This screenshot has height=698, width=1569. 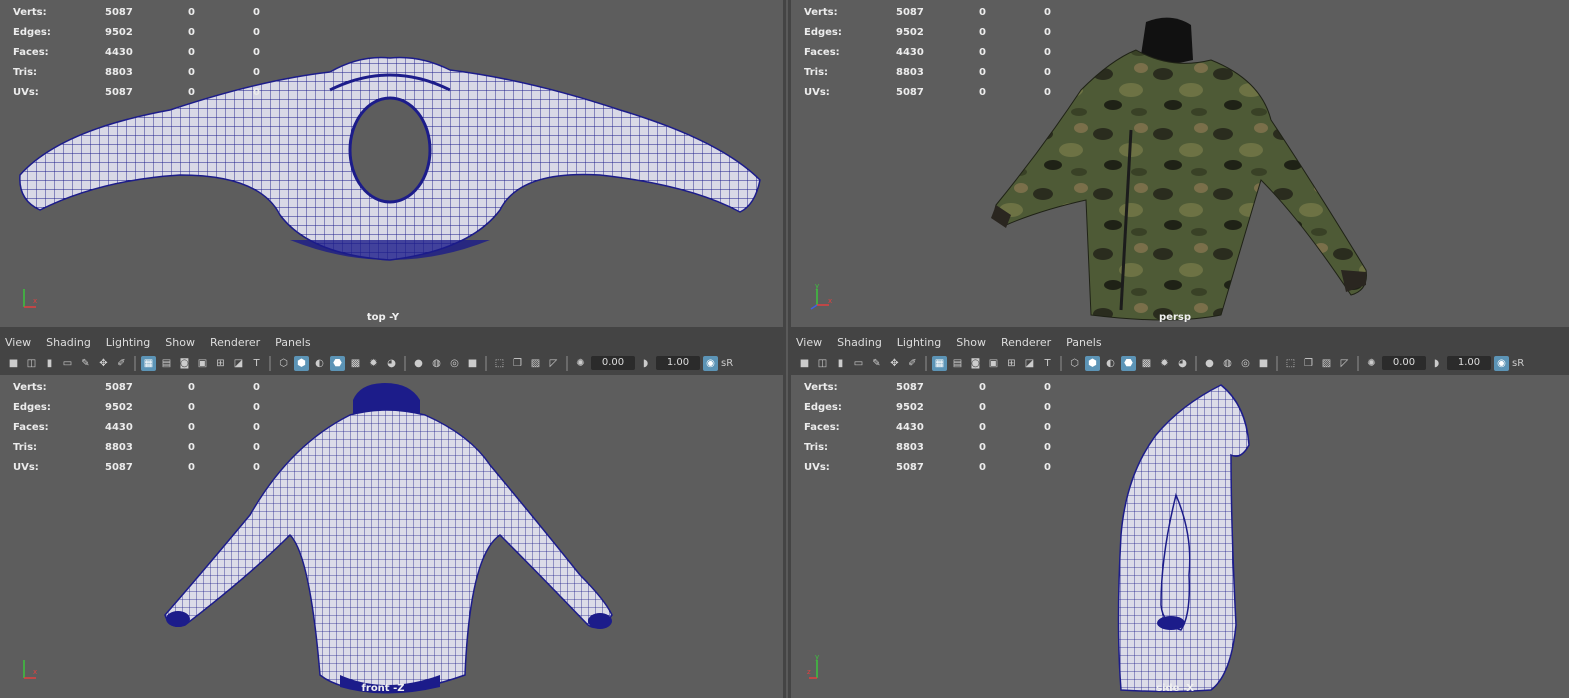 What do you see at coordinates (383, 317) in the screenshot?
I see `camera-label-top: top -Y` at bounding box center [383, 317].